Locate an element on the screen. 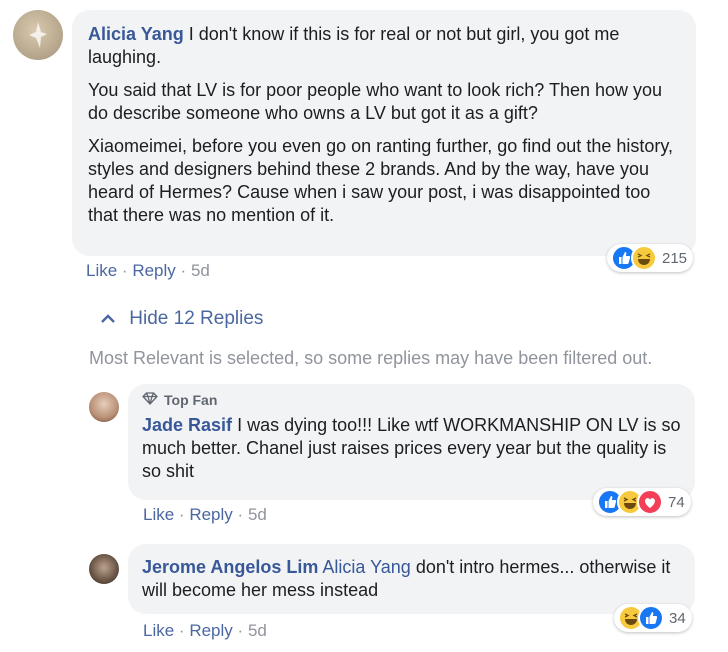 The image size is (728, 652). hide-replies-button: Hide 12 Replies is located at coordinates (181, 319).